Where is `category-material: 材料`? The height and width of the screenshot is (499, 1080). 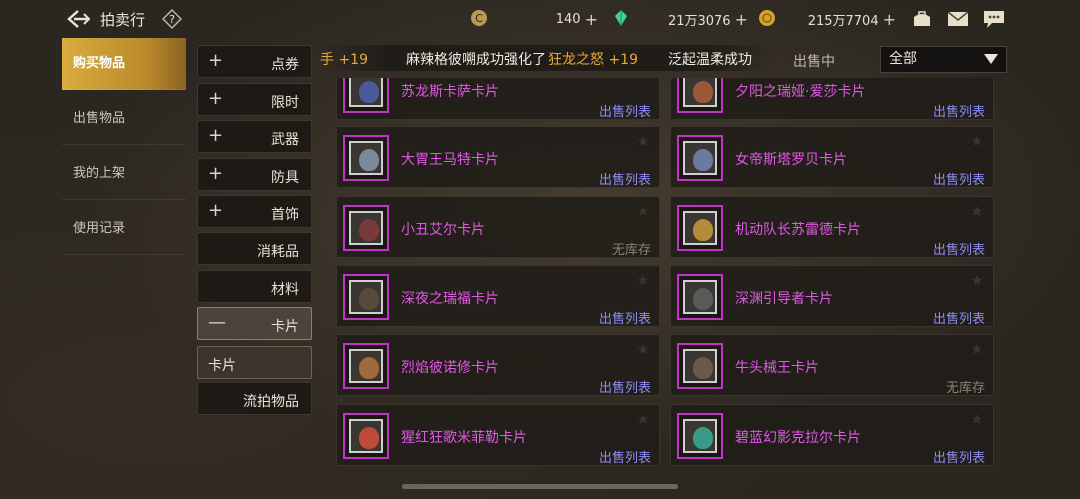
category-material: 材料 is located at coordinates (254, 286).